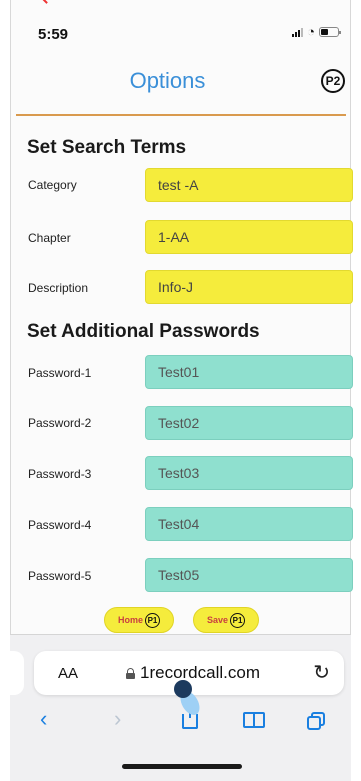  Describe the element at coordinates (181, 115) in the screenshot. I see `header-divider` at that location.